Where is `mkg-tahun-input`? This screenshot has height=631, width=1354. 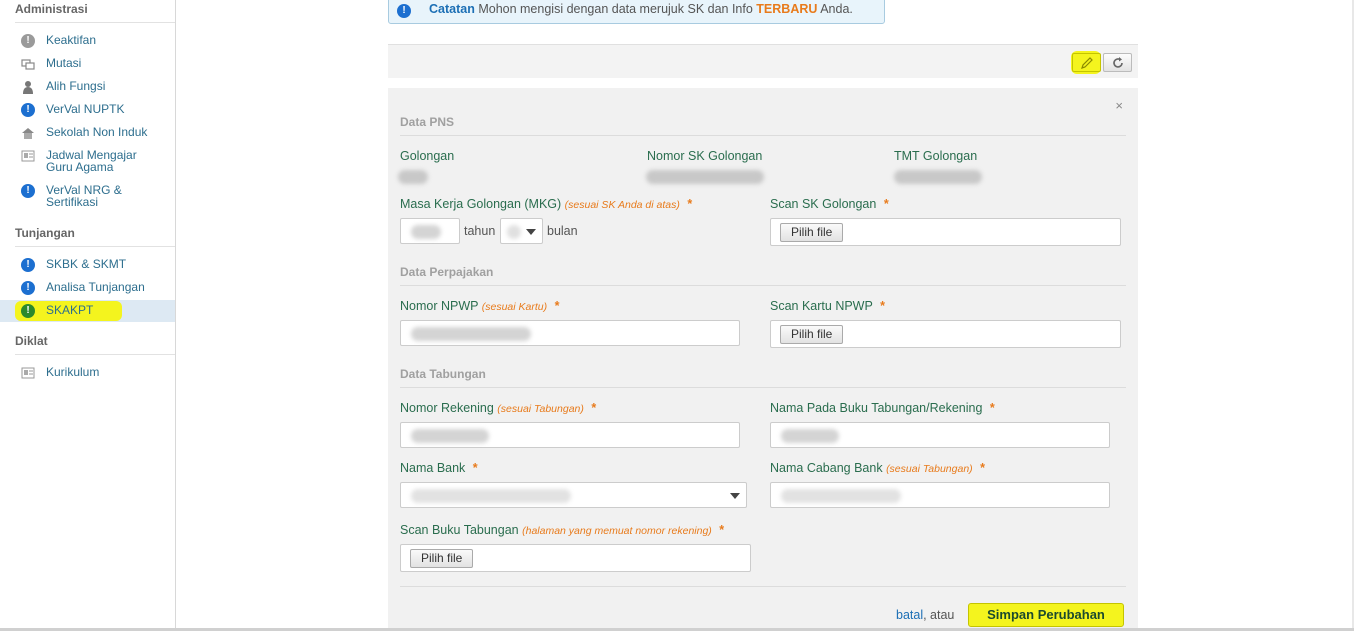
mkg-tahun-input is located at coordinates (430, 231).